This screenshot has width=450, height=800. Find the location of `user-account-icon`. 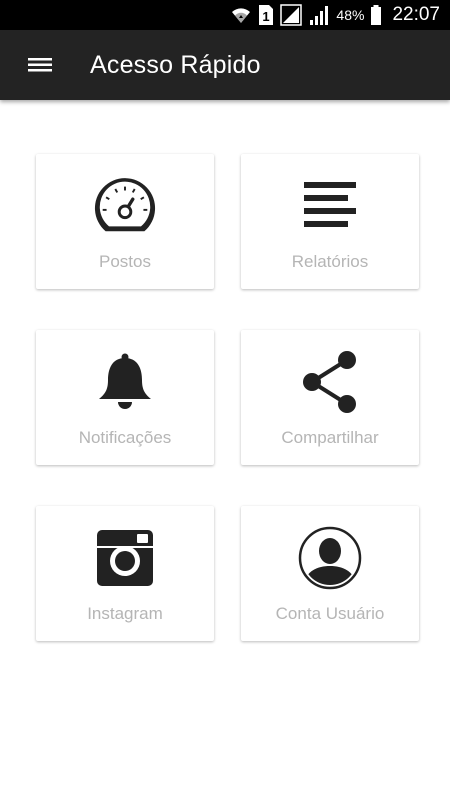

user-account-icon is located at coordinates (330, 558).